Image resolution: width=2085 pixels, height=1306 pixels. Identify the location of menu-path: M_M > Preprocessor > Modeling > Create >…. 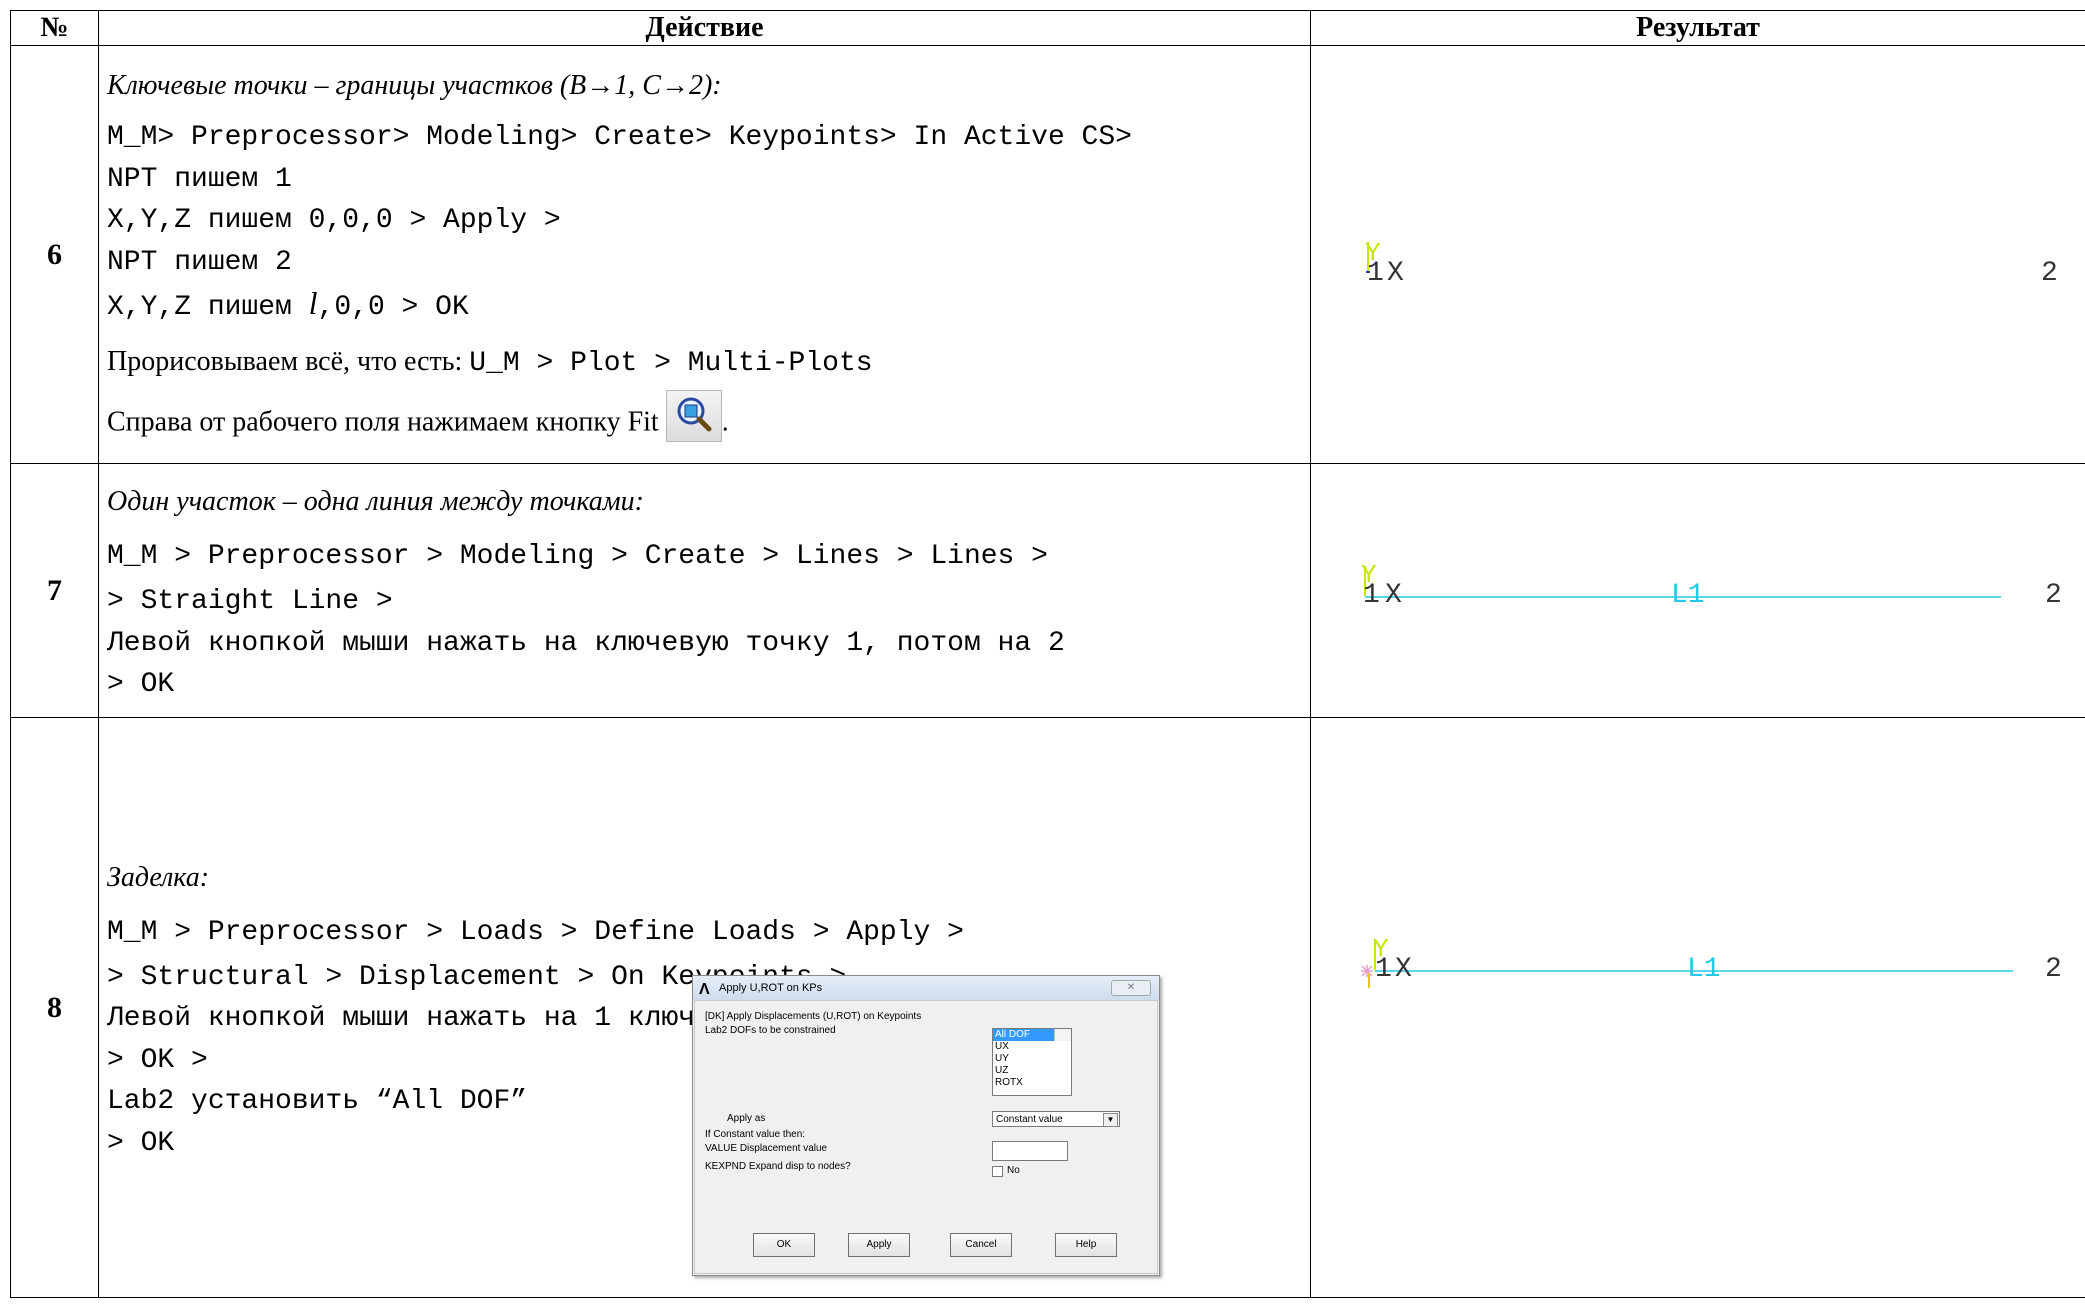
(577, 557).